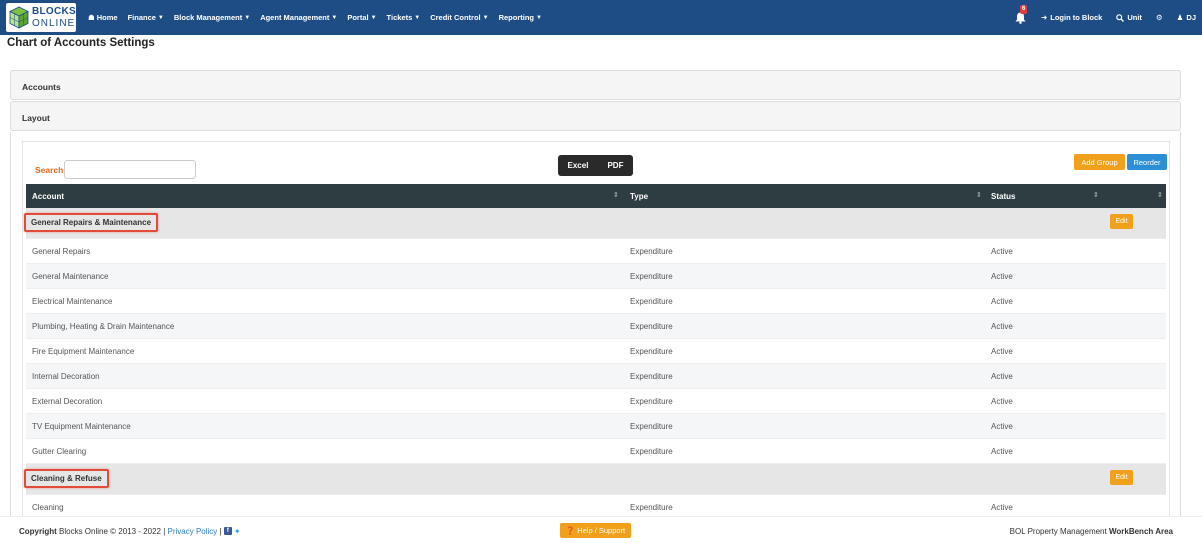  What do you see at coordinates (399, 17) in the screenshot?
I see `nav-tickets-label: Tickets` at bounding box center [399, 17].